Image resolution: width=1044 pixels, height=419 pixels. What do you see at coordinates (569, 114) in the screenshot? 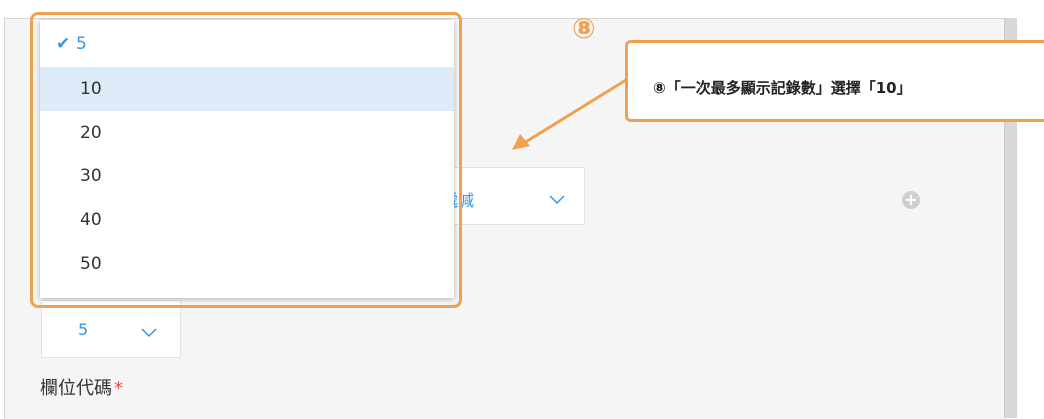
I see `annotation-arrow` at bounding box center [569, 114].